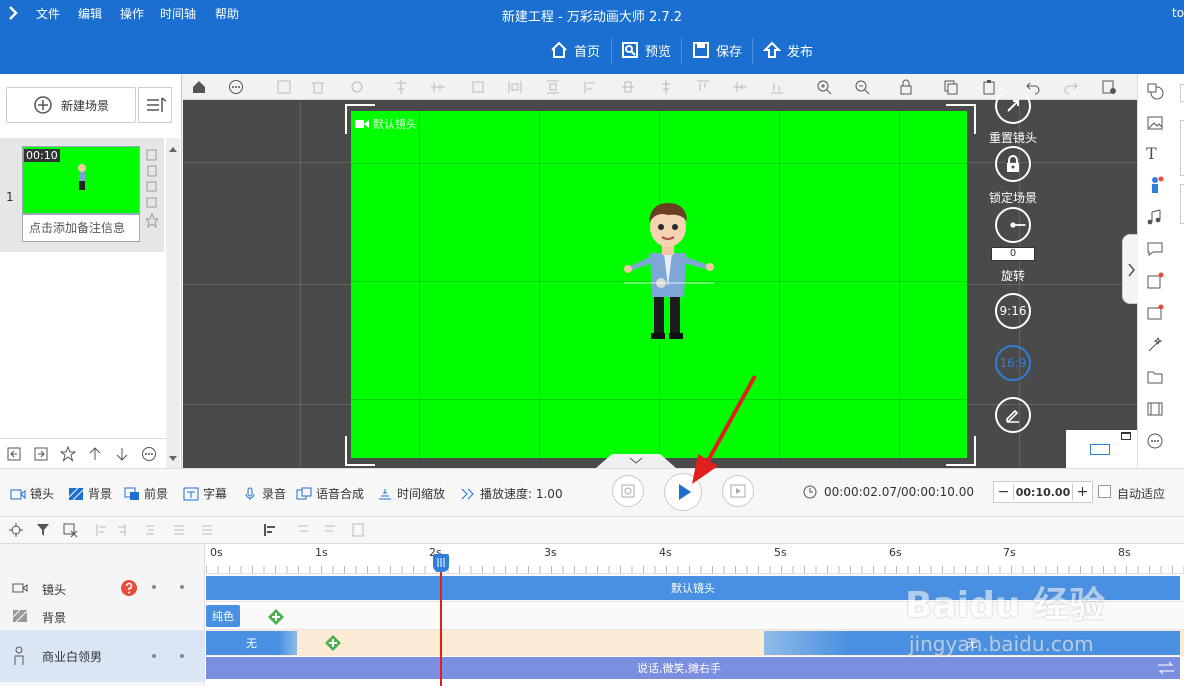 The width and height of the screenshot is (1184, 686). Describe the element at coordinates (575, 50) in the screenshot. I see `home-button: 首页` at that location.